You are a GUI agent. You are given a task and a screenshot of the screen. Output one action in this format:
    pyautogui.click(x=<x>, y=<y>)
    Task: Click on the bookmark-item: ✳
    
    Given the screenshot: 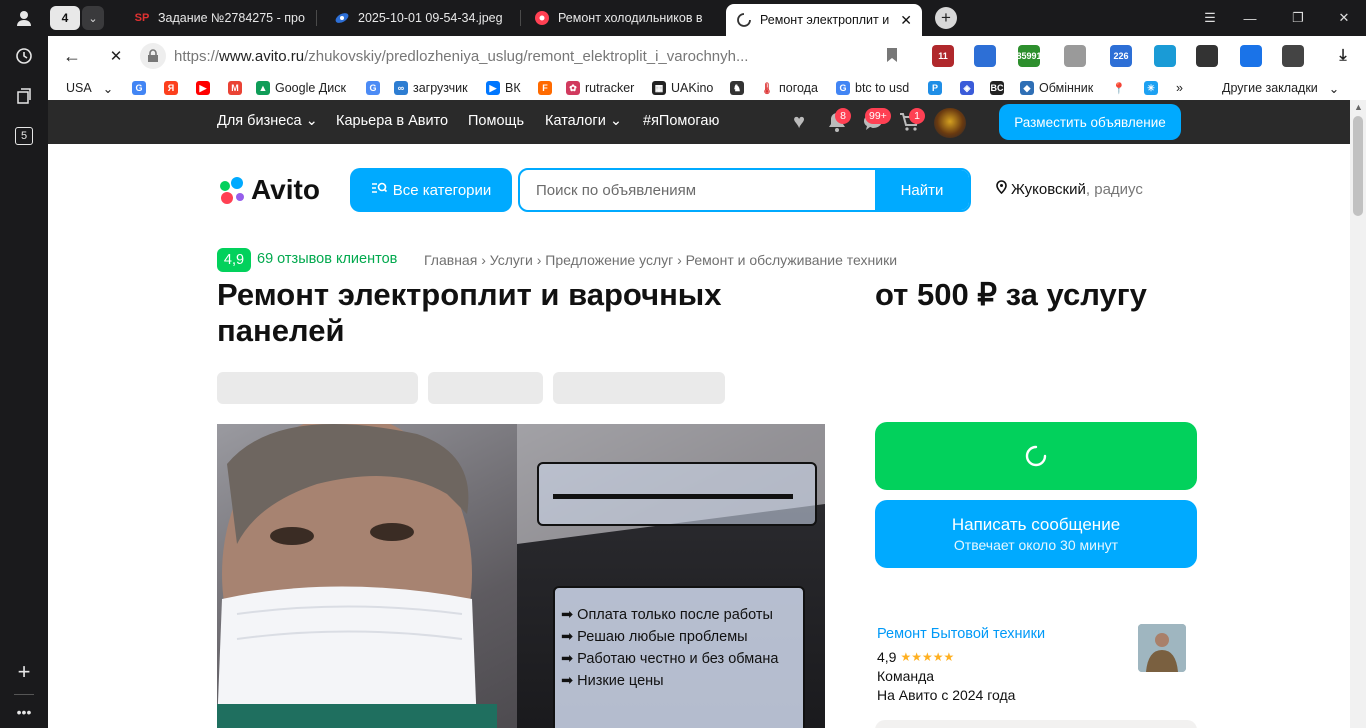 What is the action you would take?
    pyautogui.click(x=1151, y=88)
    